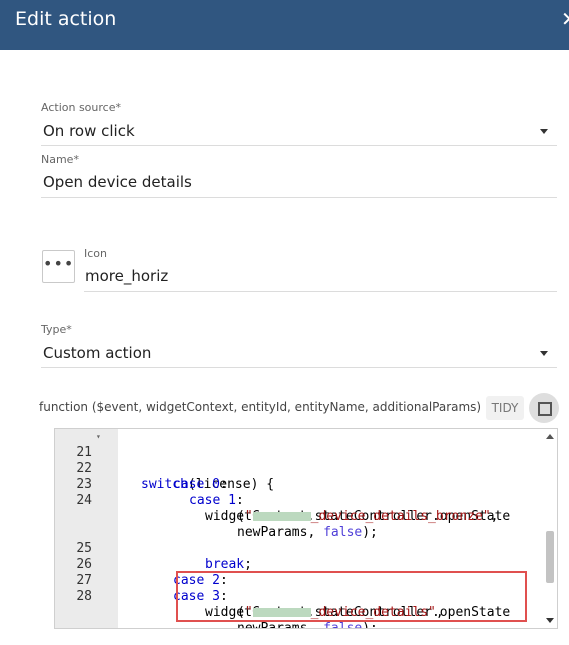 The image size is (569, 645). Describe the element at coordinates (300, 484) in the screenshot. I see `code-line: 23 case 1:` at that location.